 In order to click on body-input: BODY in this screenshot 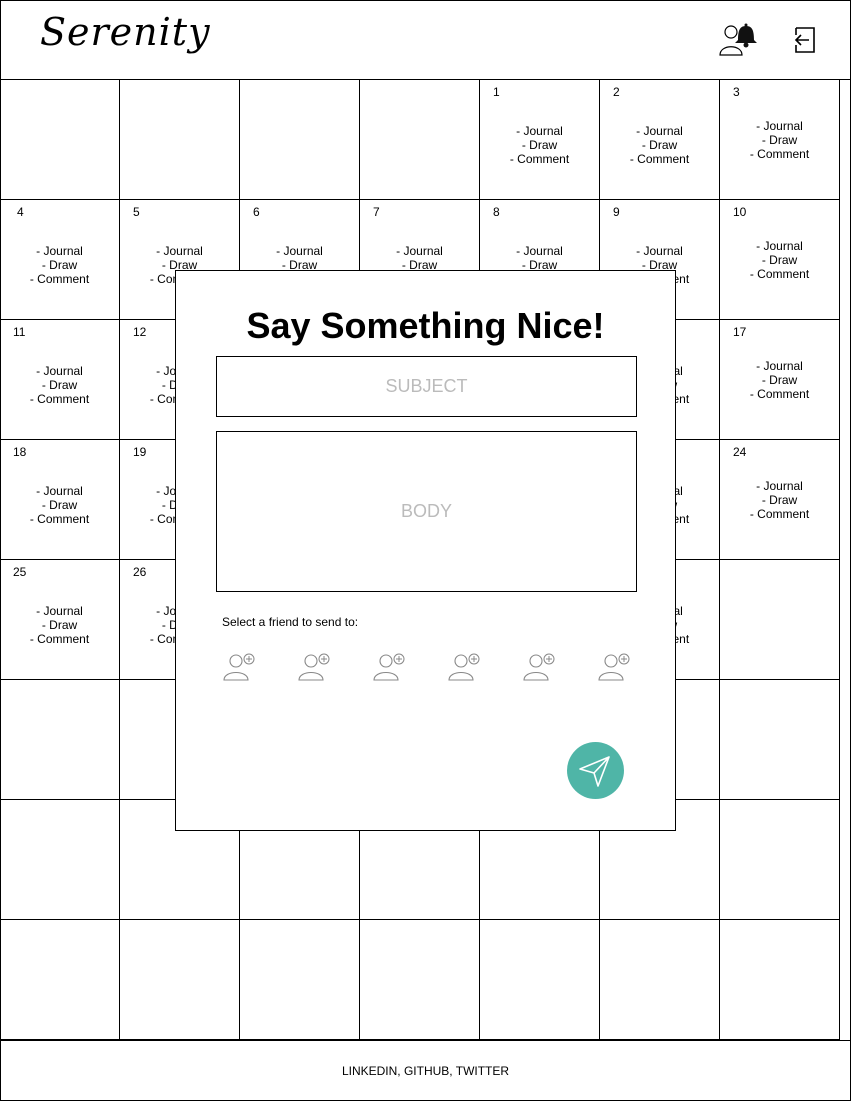, I will do `click(426, 511)`.